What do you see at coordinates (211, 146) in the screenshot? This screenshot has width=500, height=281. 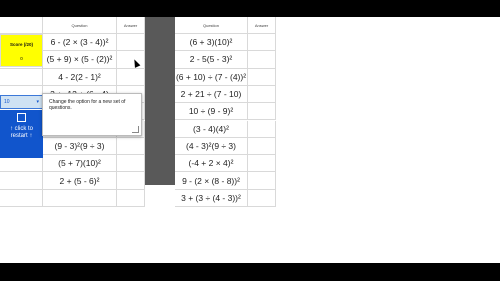 I see `right-question-cell: (4 - 3)²(9 ÷ 3)` at bounding box center [211, 146].